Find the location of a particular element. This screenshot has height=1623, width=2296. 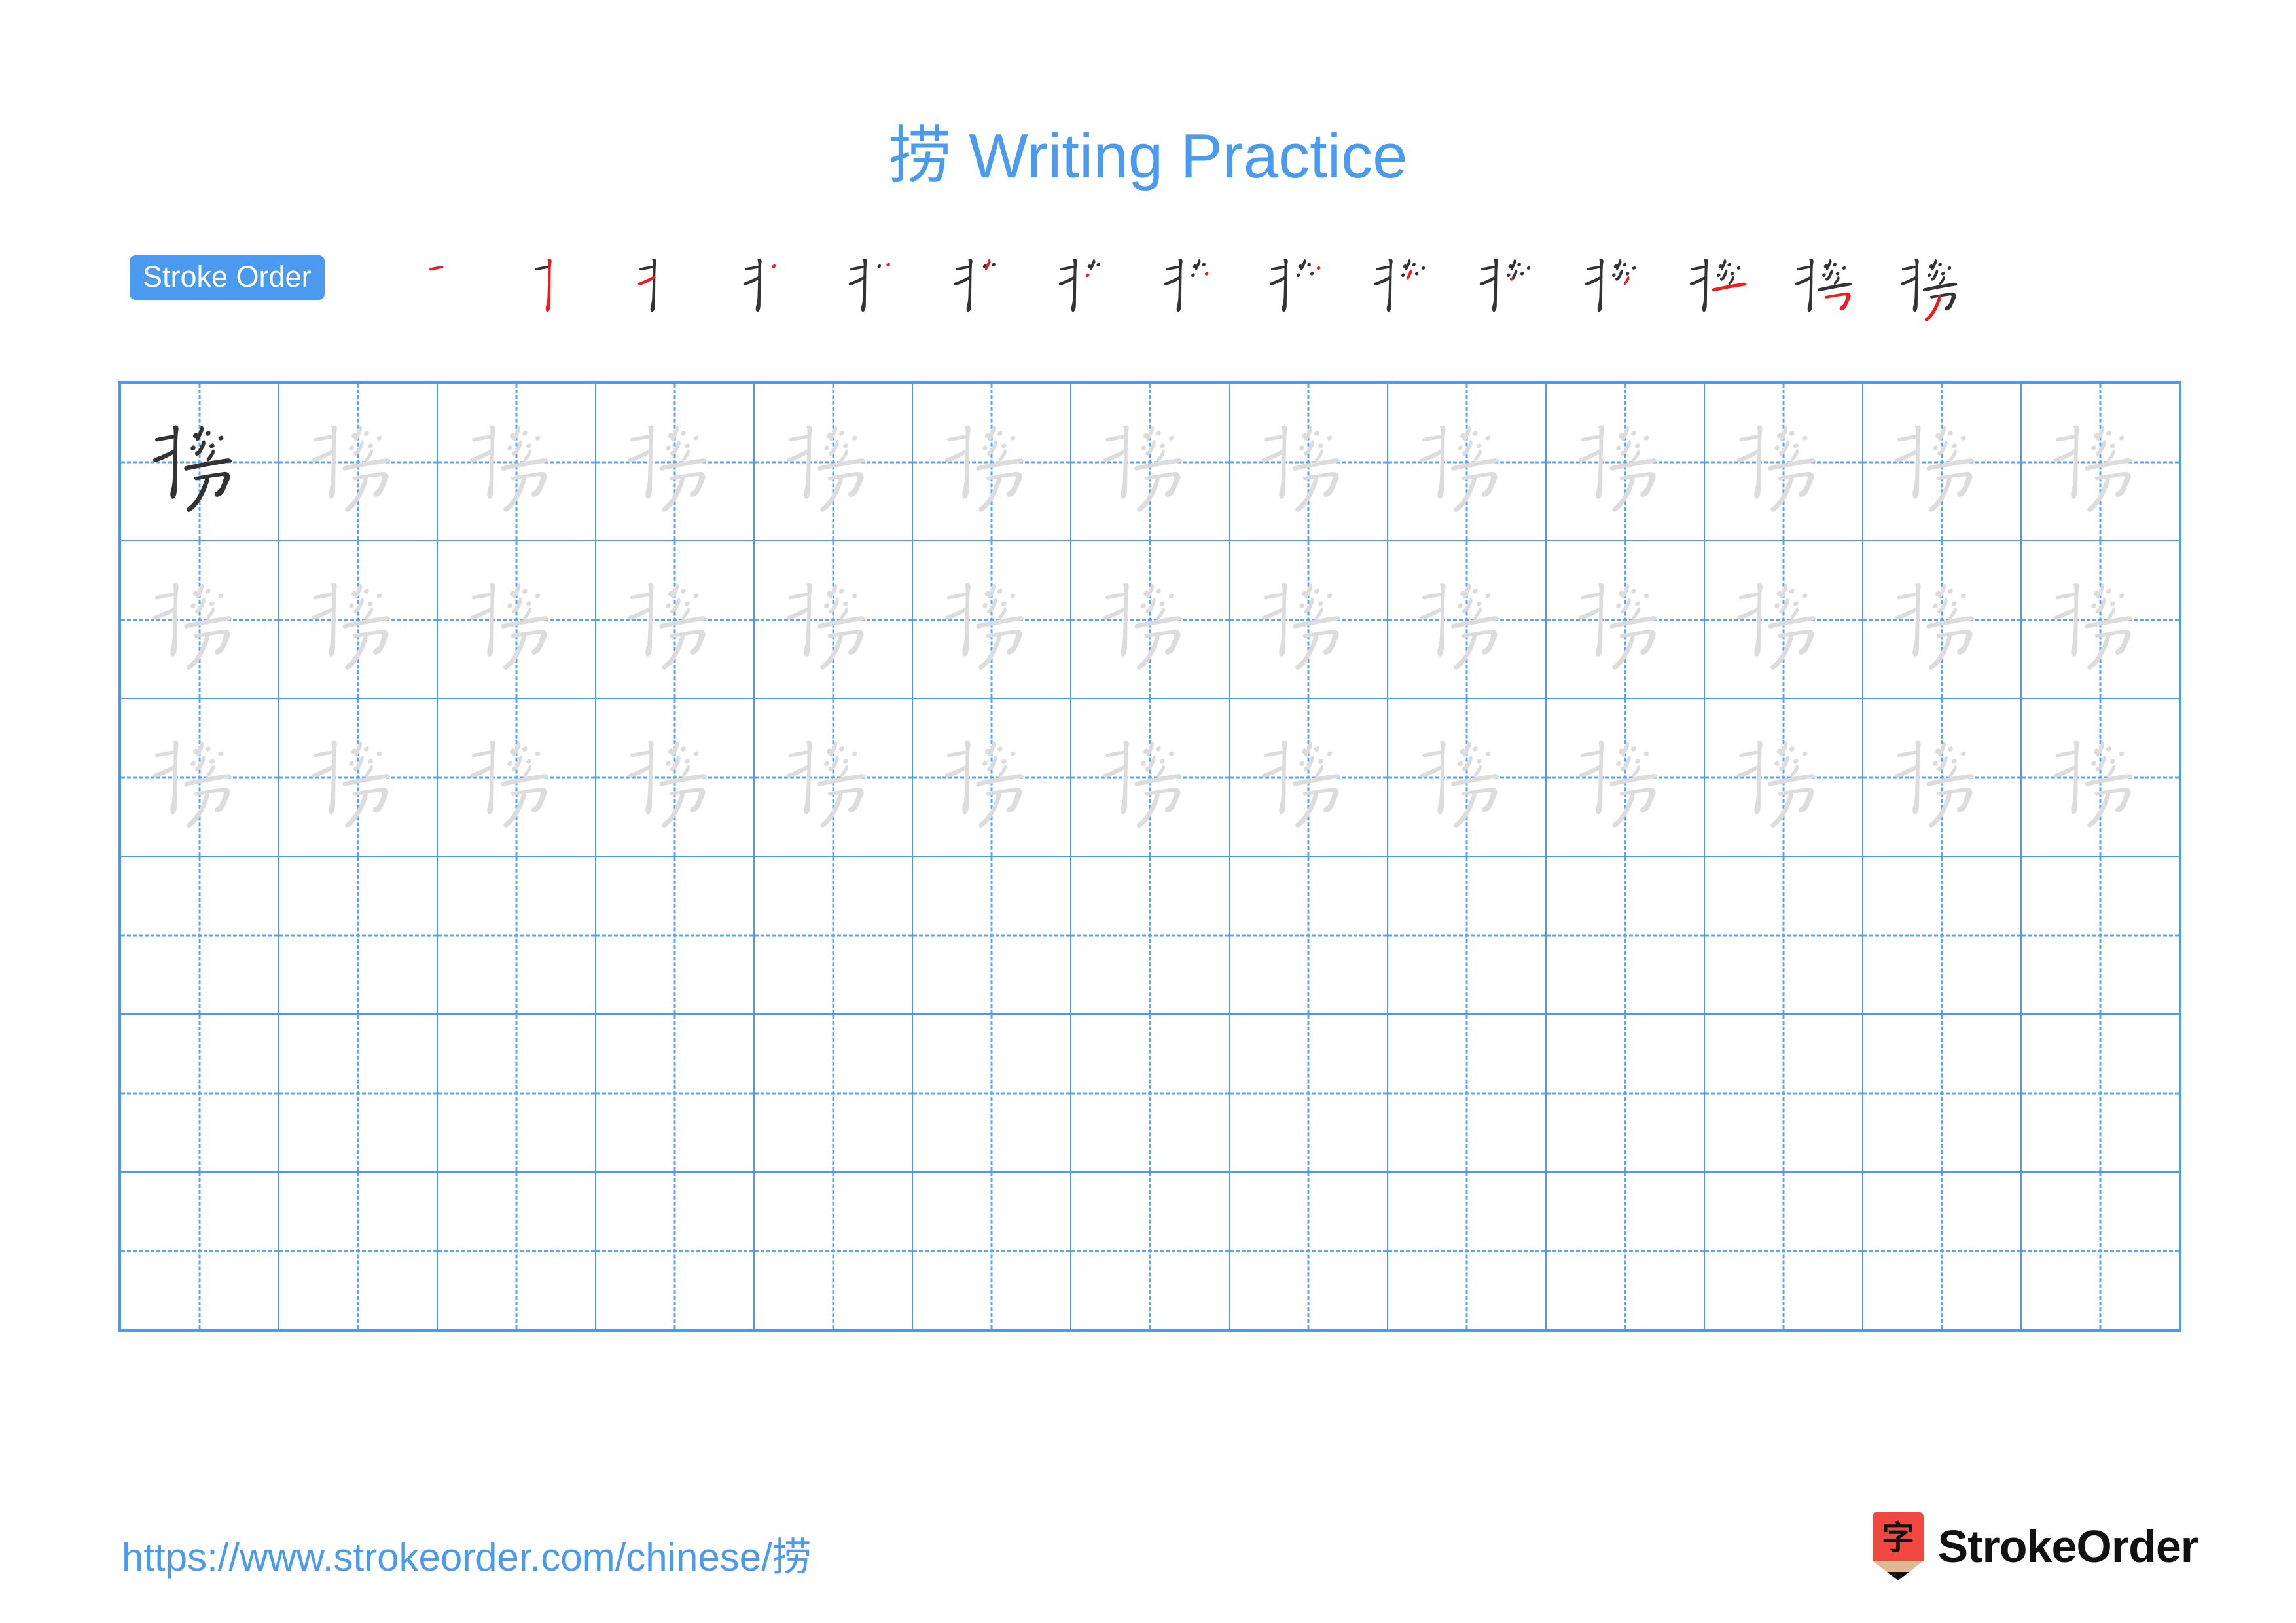

model-character is located at coordinates (199, 462).